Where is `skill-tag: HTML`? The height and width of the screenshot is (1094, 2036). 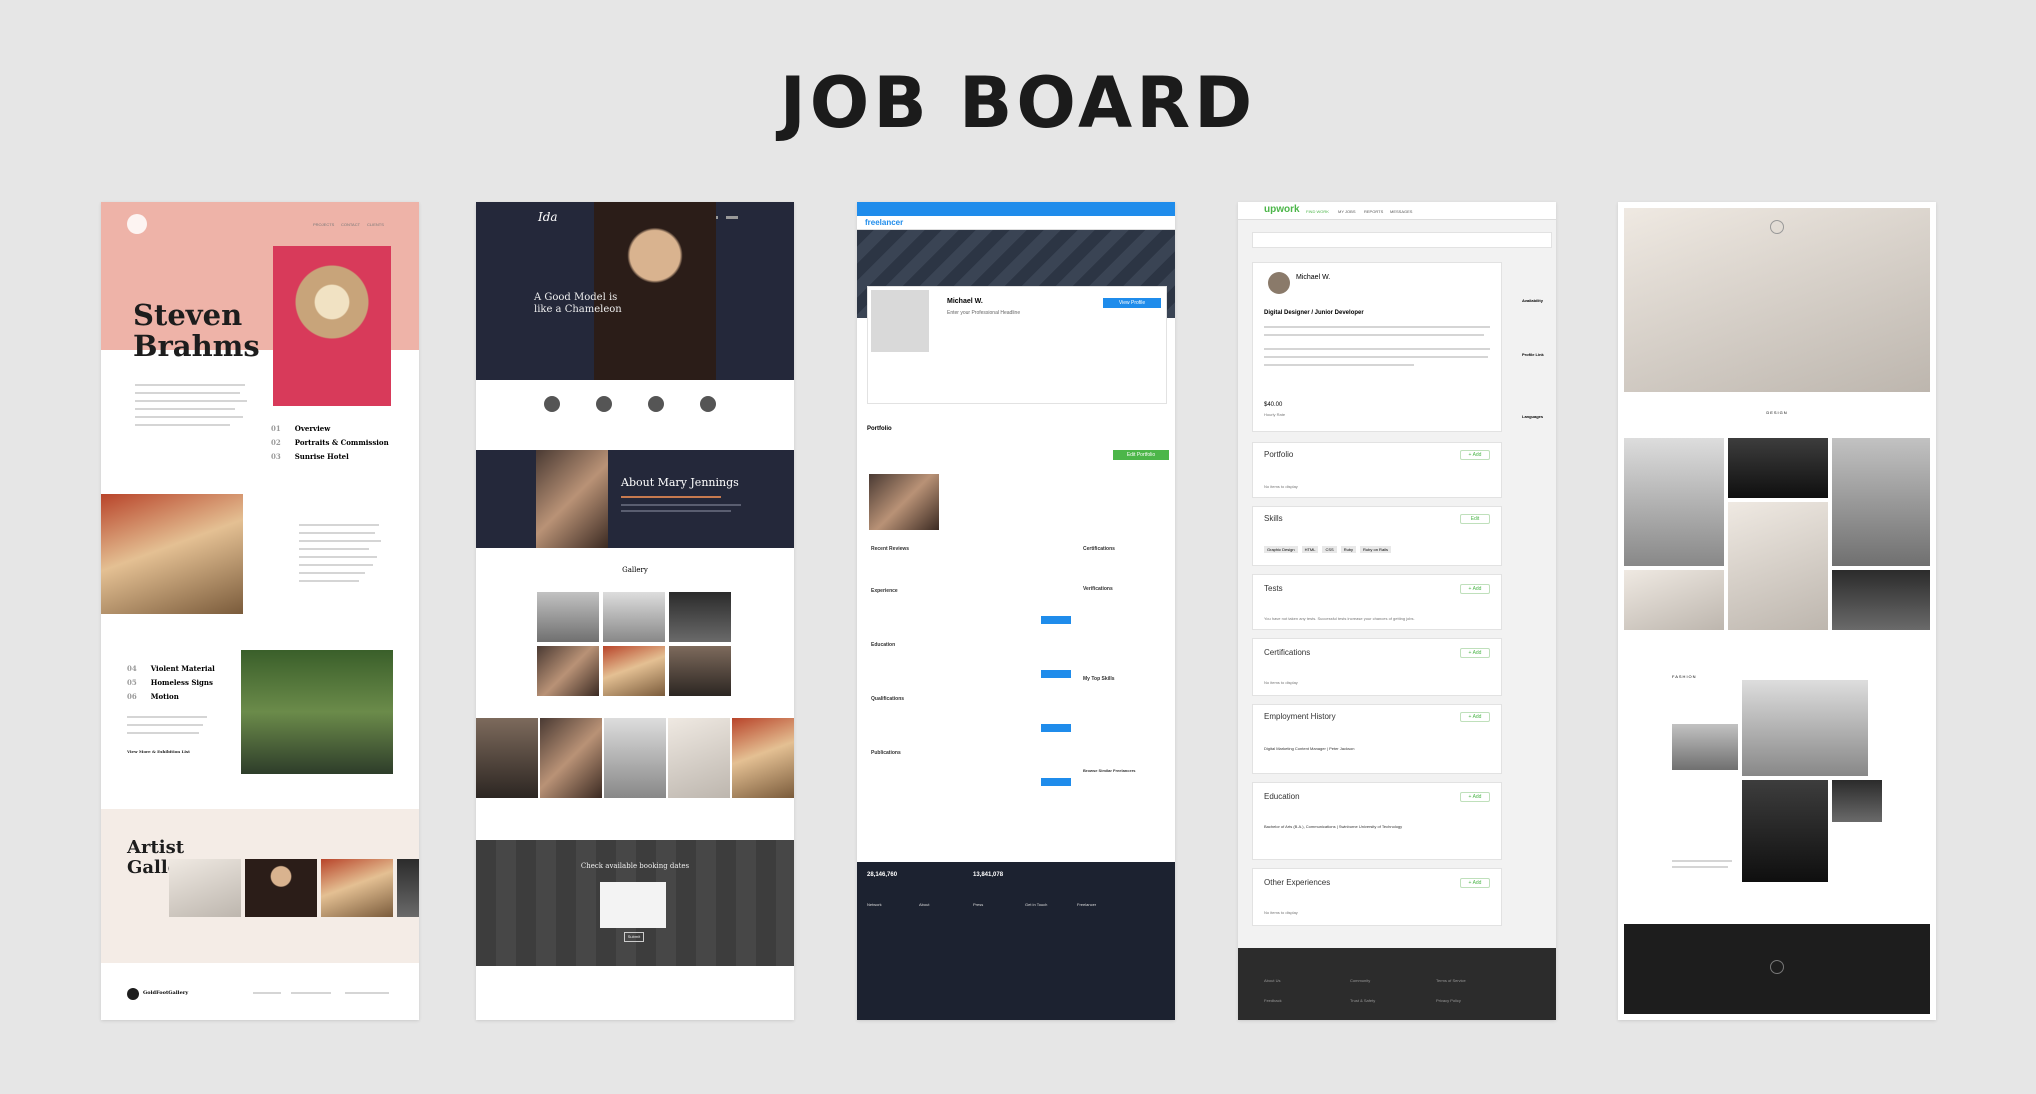 skill-tag: HTML is located at coordinates (1310, 549).